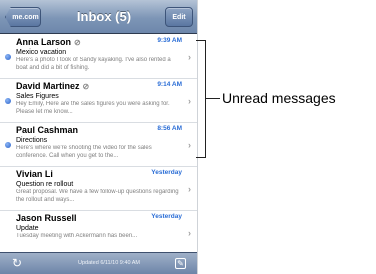 This screenshot has width=376, height=274. What do you see at coordinates (201, 99) in the screenshot?
I see `unread-bracket` at bounding box center [201, 99].